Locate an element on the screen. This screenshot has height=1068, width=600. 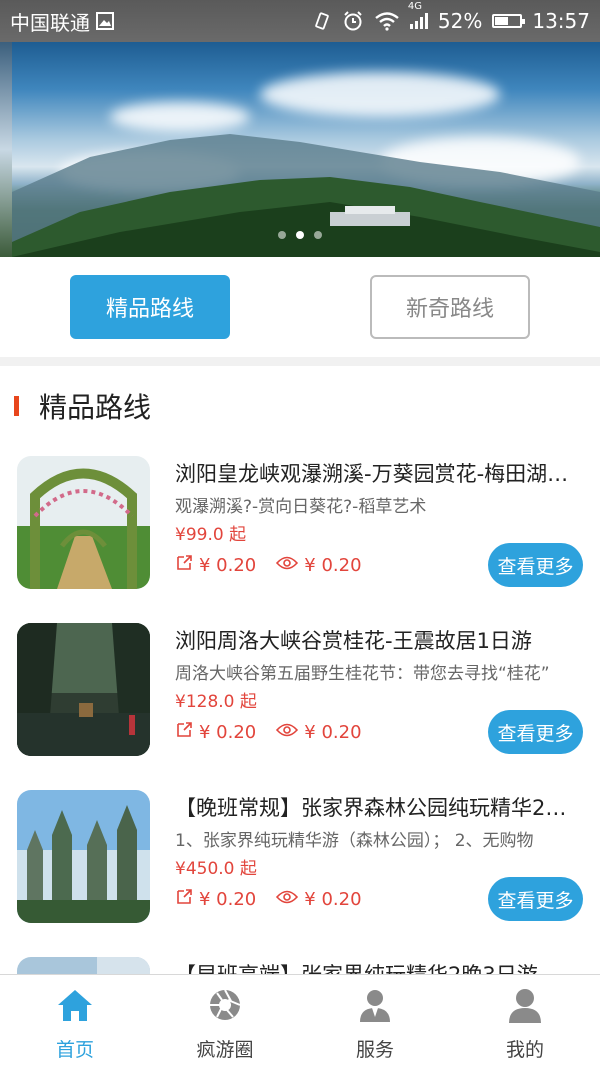
route-description: 周洛大峡谷第五届野生桂花节：带您去寻找“桂花” is located at coordinates (362, 674).